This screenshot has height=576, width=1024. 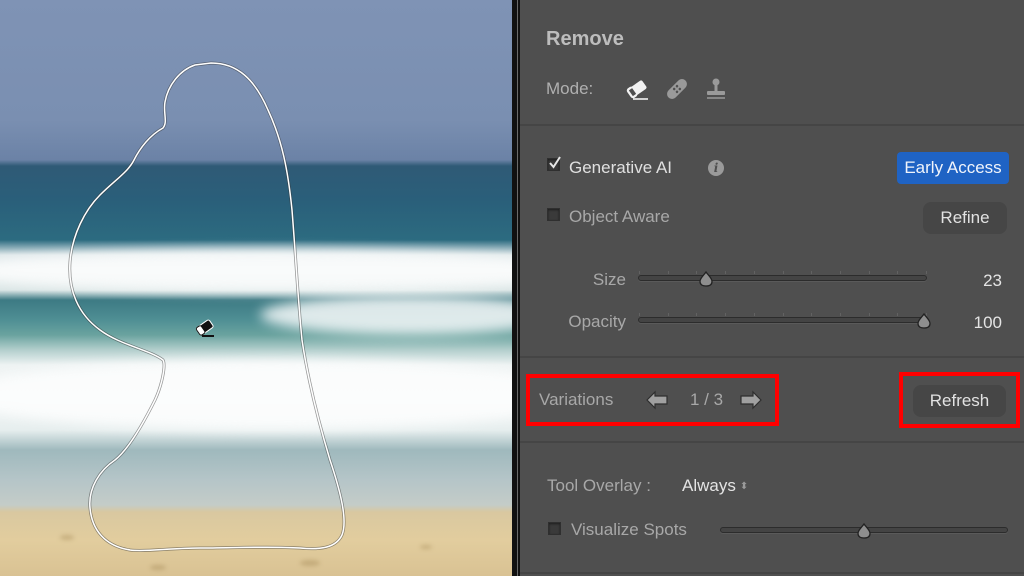 I want to click on opacity-slider-thumb, so click(x=924, y=321).